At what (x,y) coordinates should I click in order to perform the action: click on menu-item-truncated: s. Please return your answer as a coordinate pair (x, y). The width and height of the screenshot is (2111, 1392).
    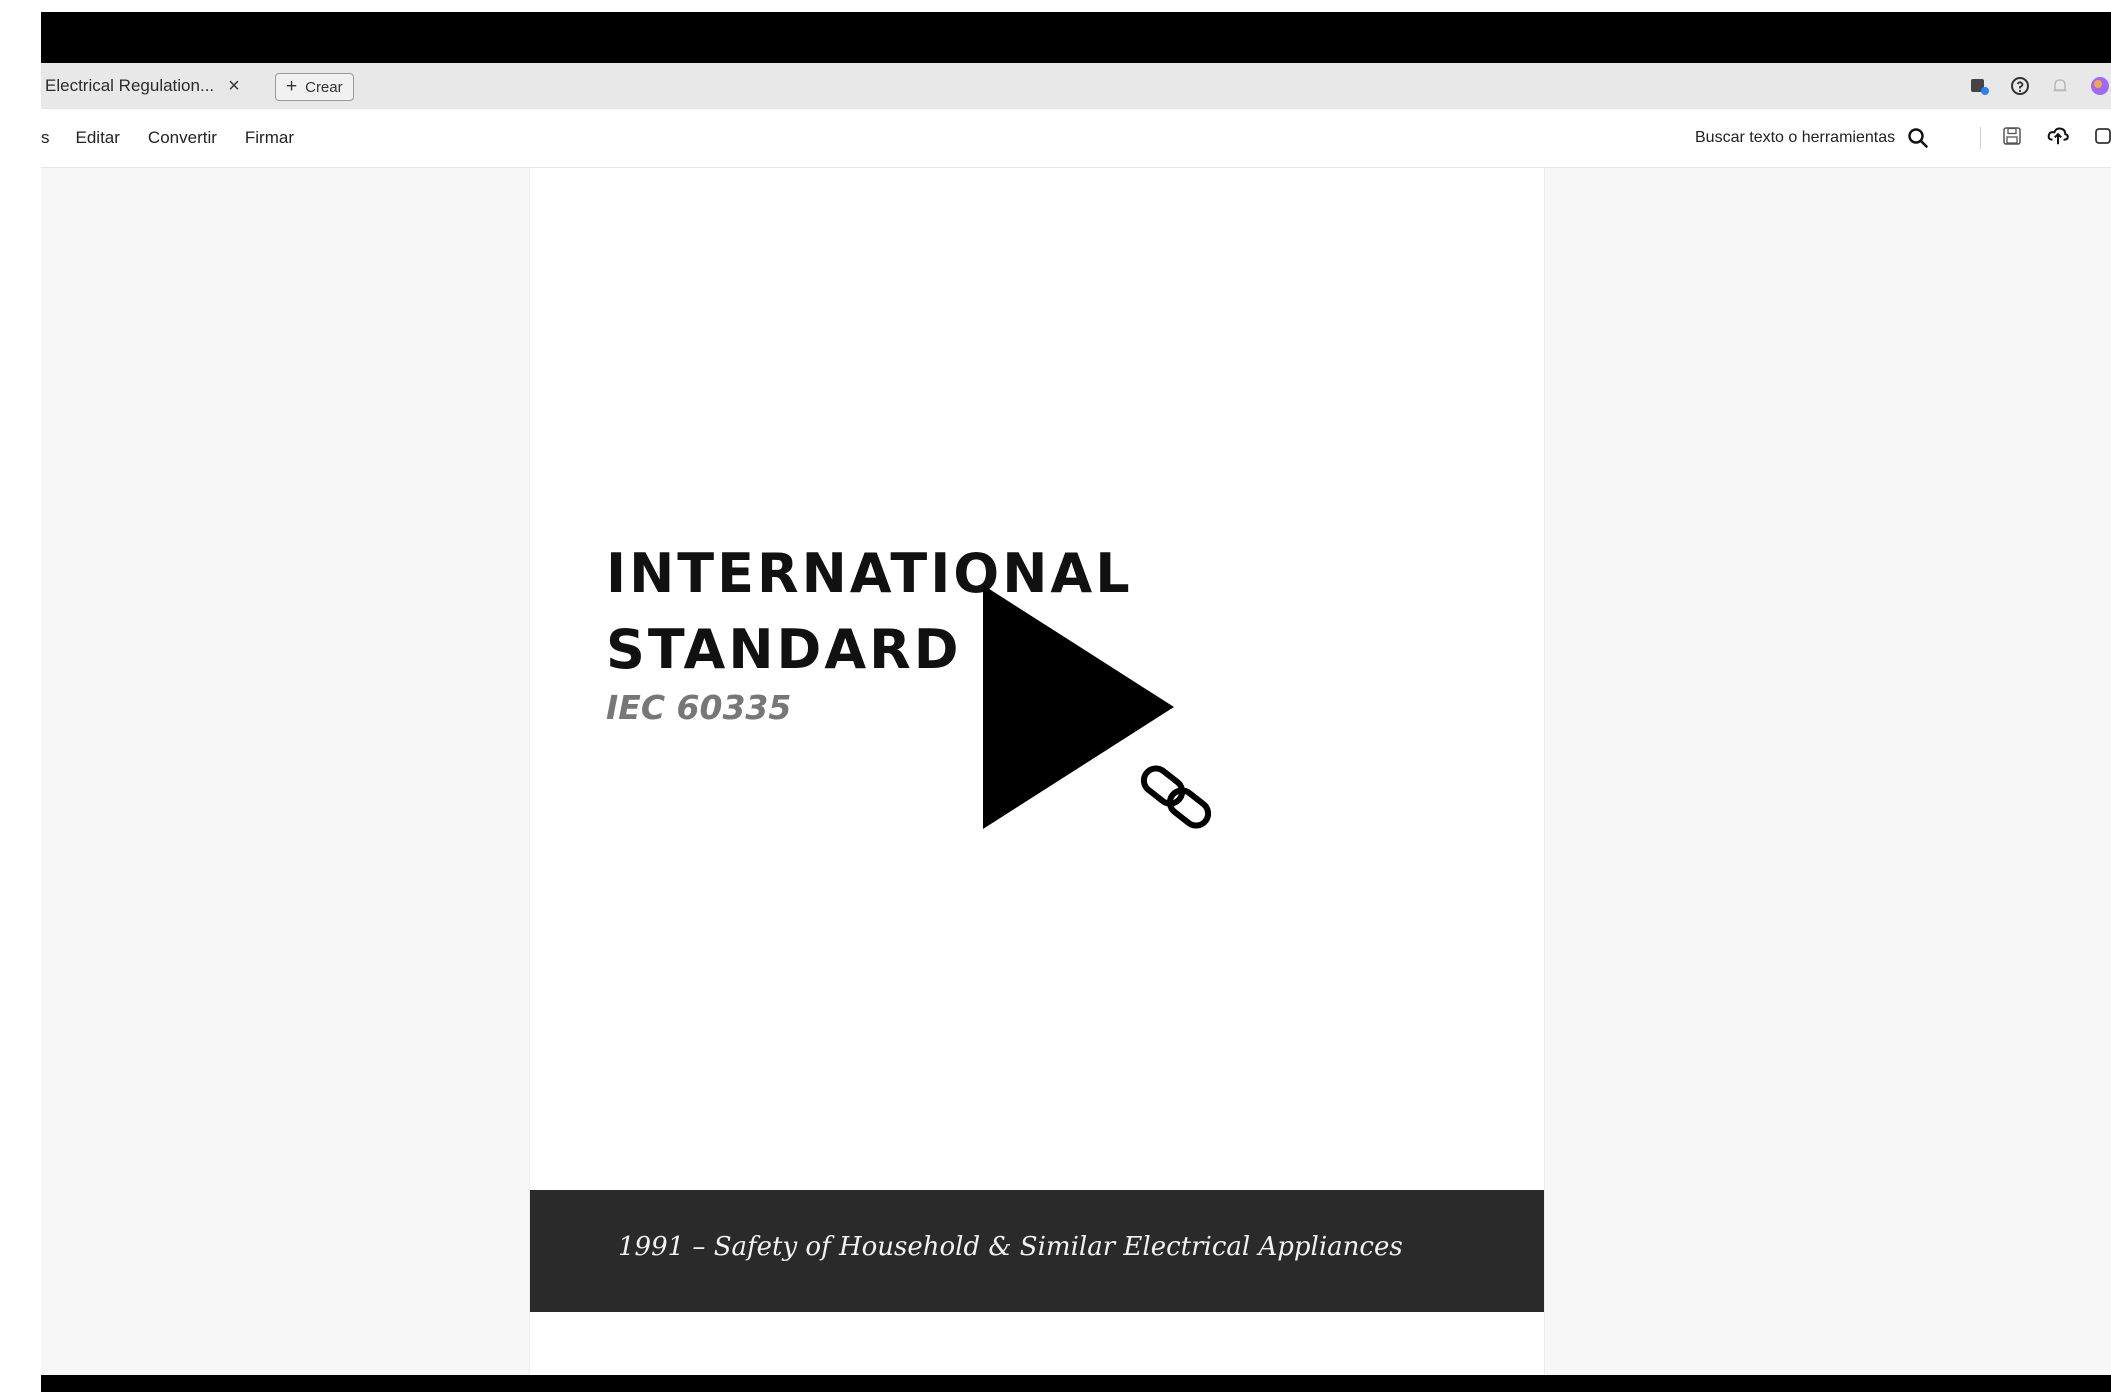
    Looking at the image, I should click on (45, 138).